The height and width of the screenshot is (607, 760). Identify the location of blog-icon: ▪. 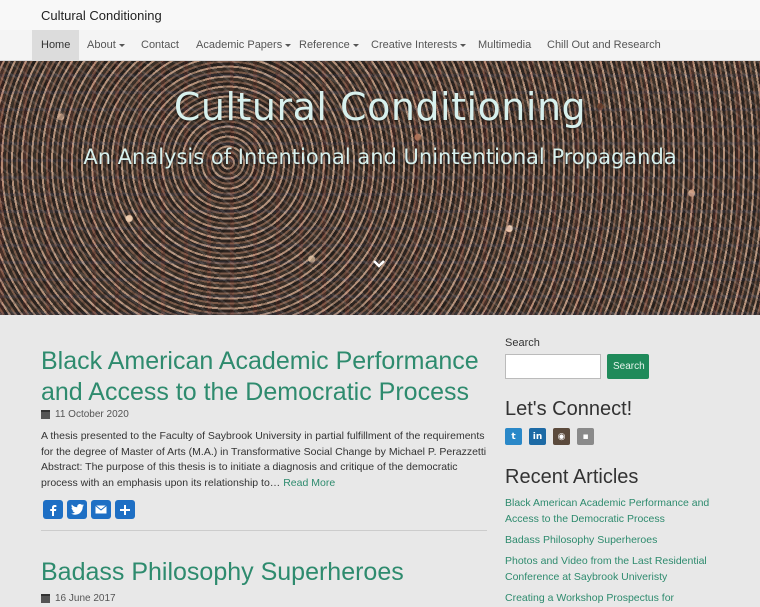
(585, 436).